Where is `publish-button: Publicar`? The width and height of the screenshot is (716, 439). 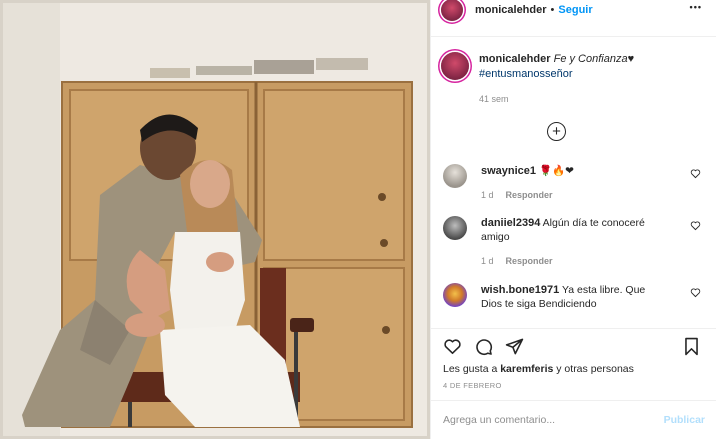
publish-button: Publicar is located at coordinates (684, 420).